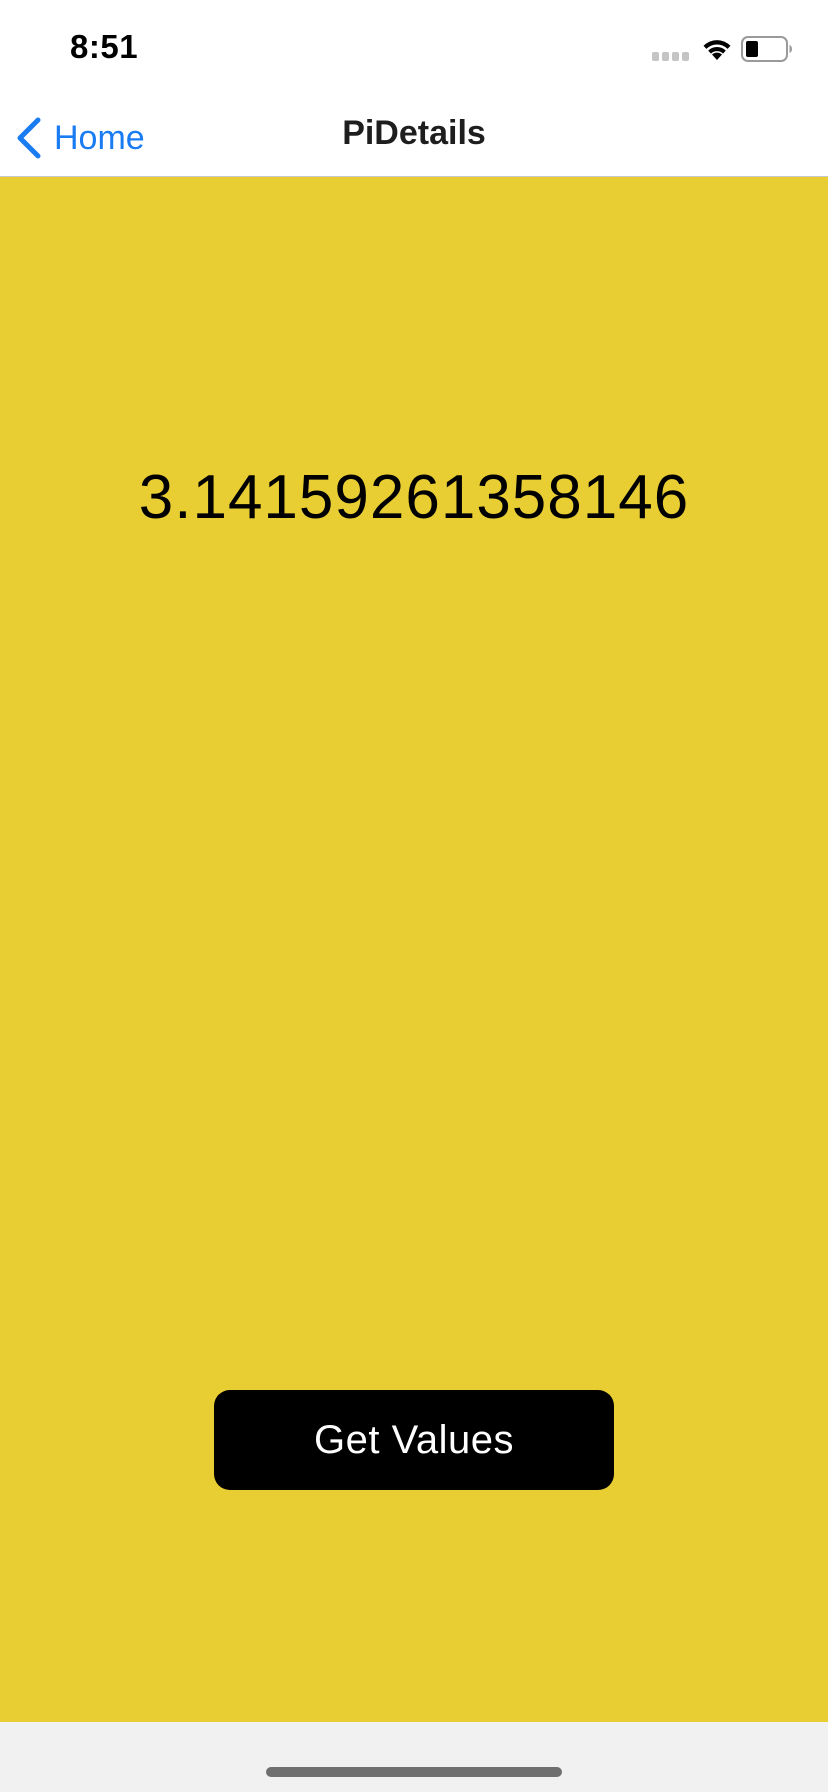  I want to click on home-indicator, so click(414, 1772).